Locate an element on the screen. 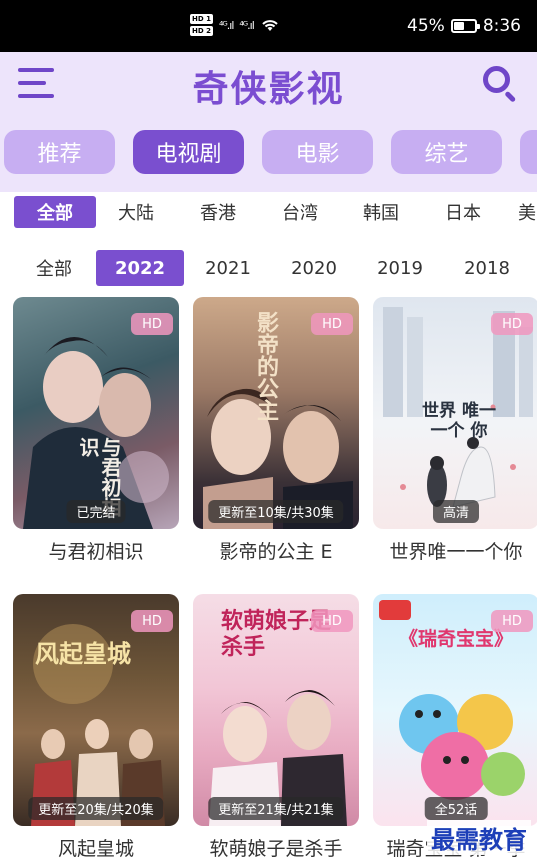 This screenshot has width=537, height=861. episode-badge: 更新至20集/共20集 is located at coordinates (96, 808).